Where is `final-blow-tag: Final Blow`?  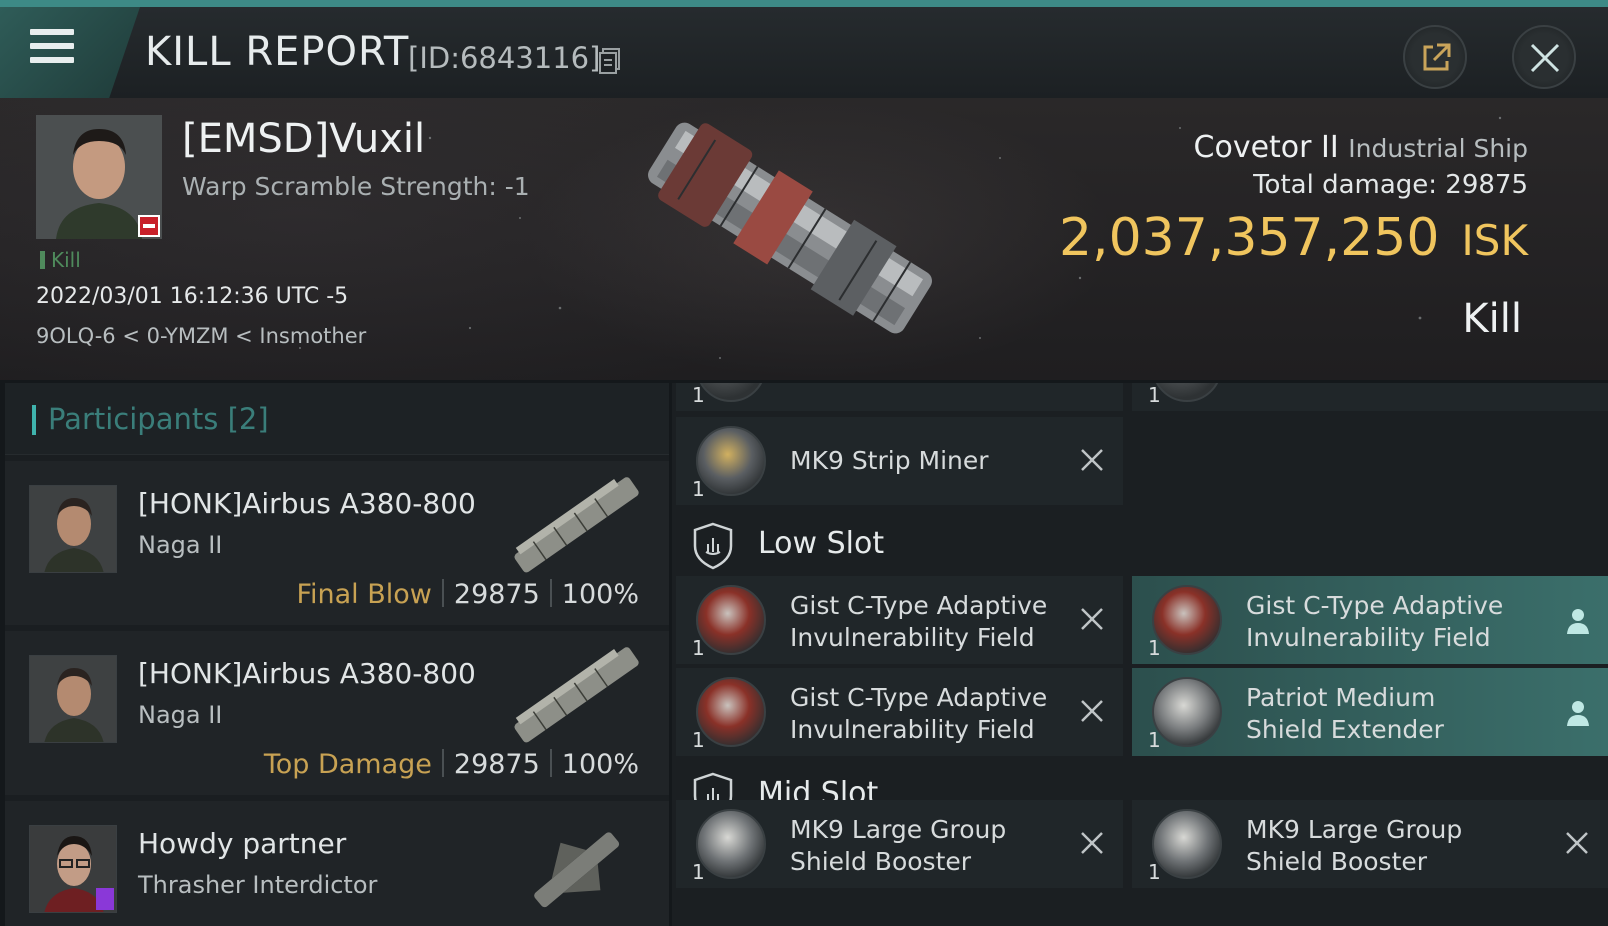 final-blow-tag: Final Blow is located at coordinates (364, 594).